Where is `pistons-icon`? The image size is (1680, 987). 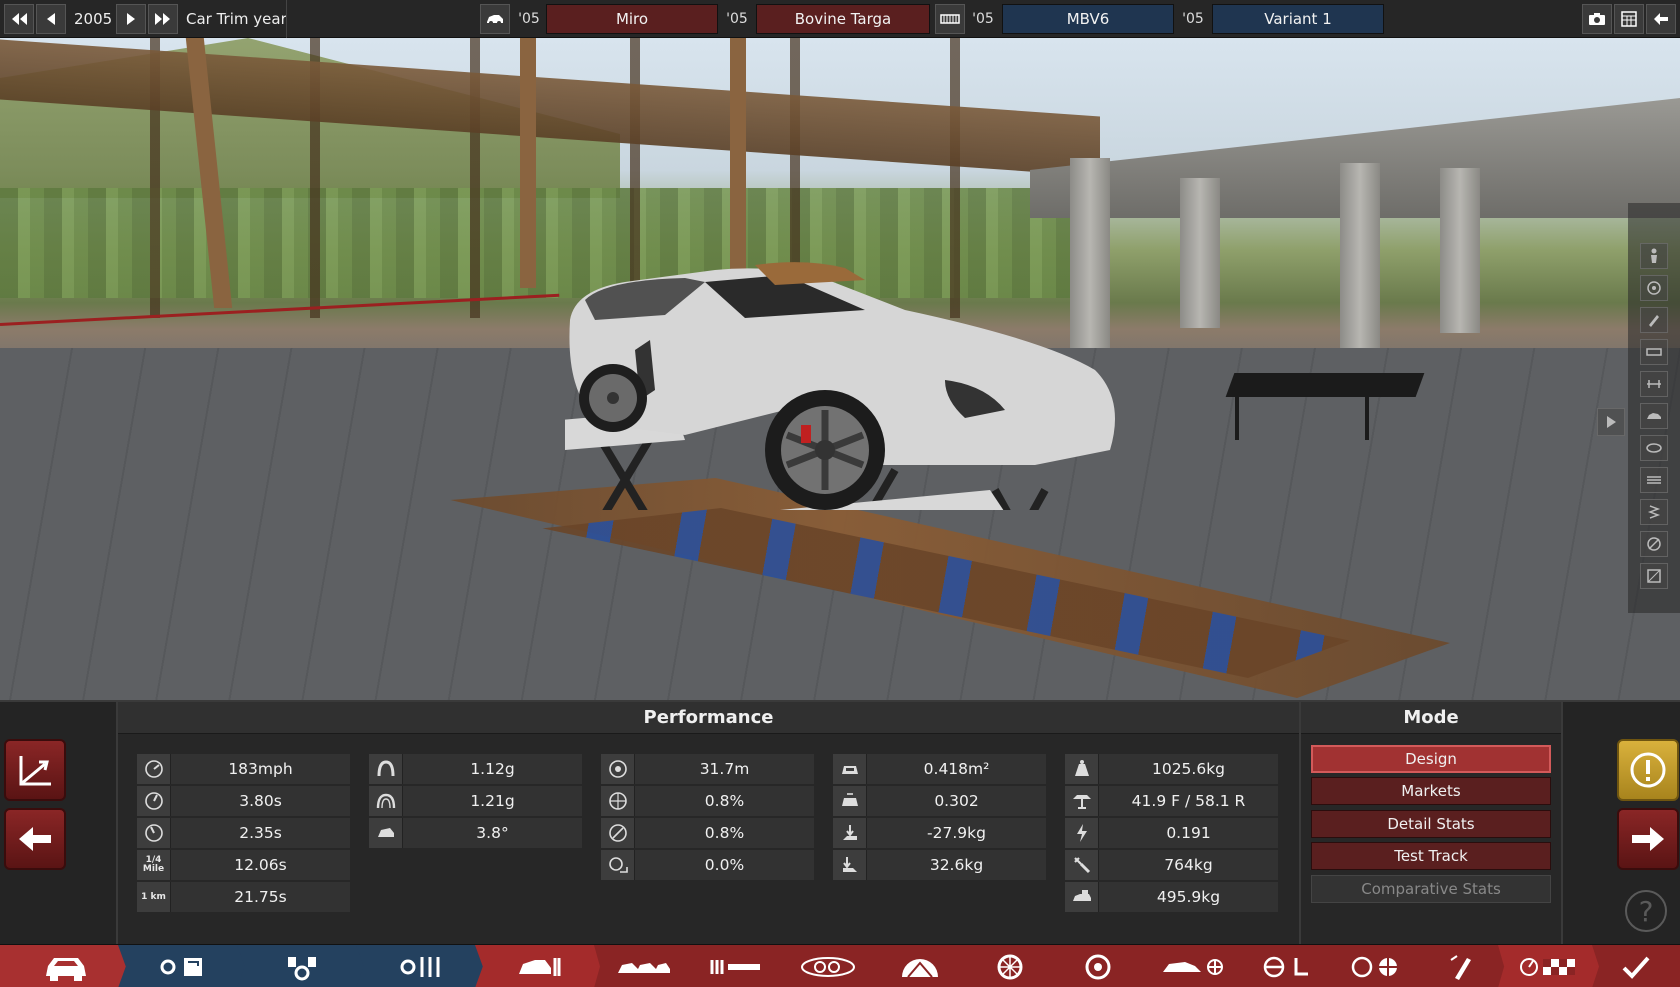
pistons-icon is located at coordinates (302, 968).